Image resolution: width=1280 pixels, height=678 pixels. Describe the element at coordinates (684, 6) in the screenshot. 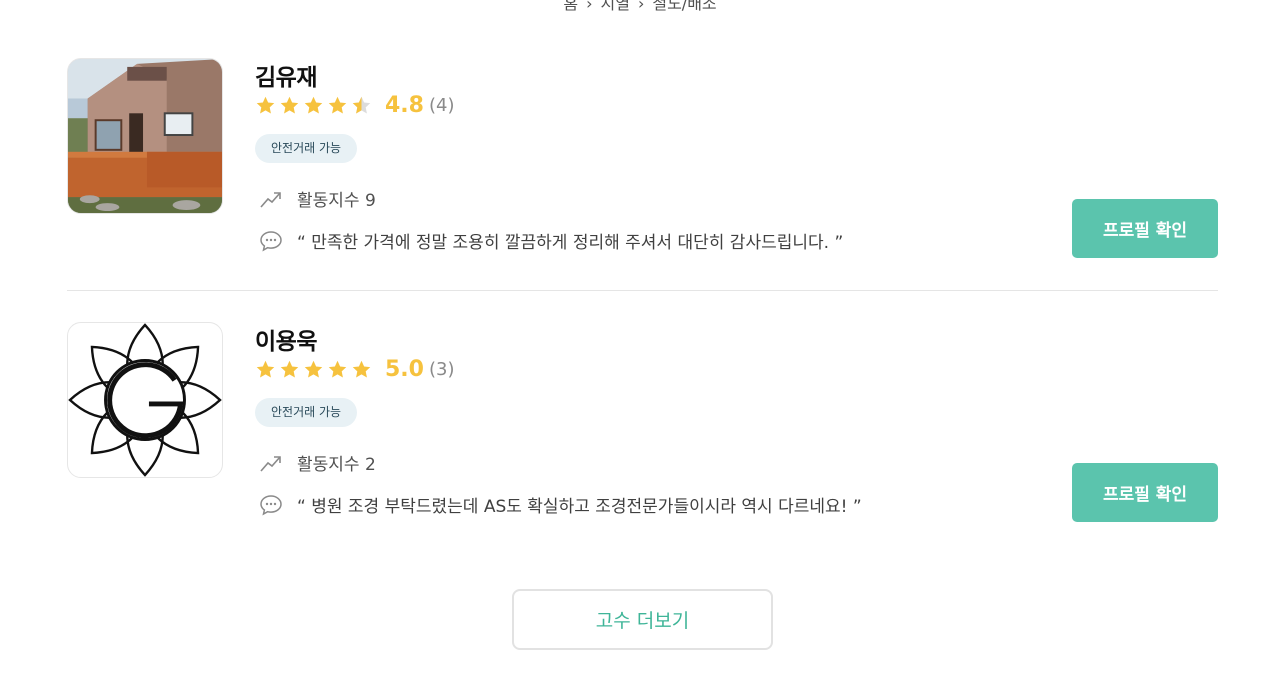

I see `breadcrumb-item: 철도/배조` at that location.